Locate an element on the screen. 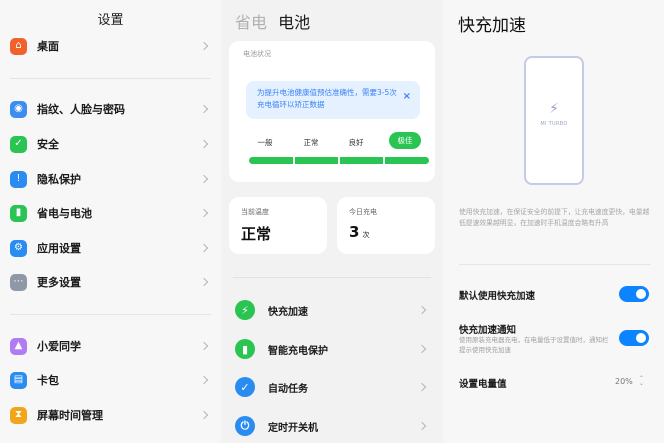  feature-auto-task: ✓ 自动任务 is located at coordinates (332, 387).